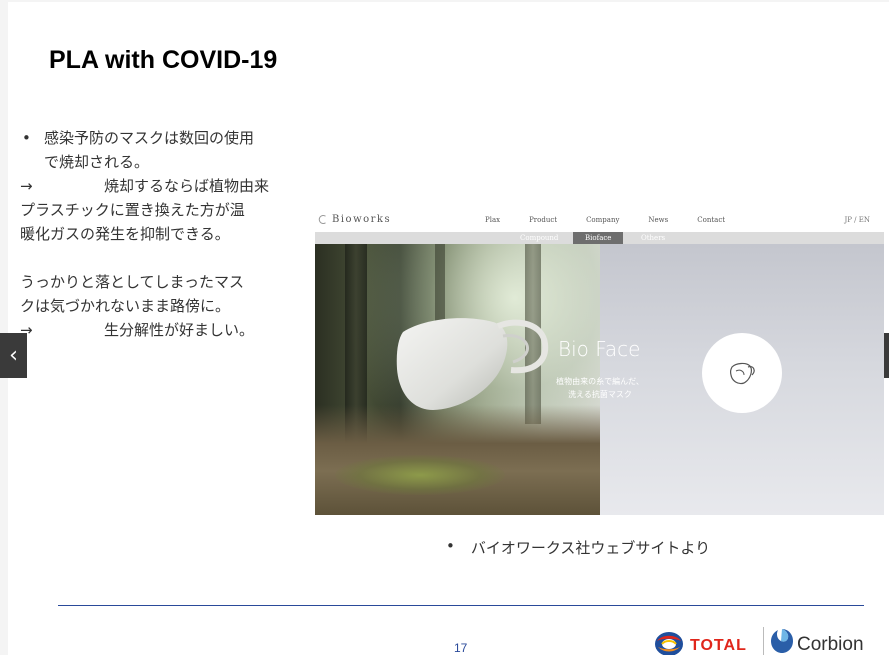  I want to click on mask-icon, so click(742, 373).